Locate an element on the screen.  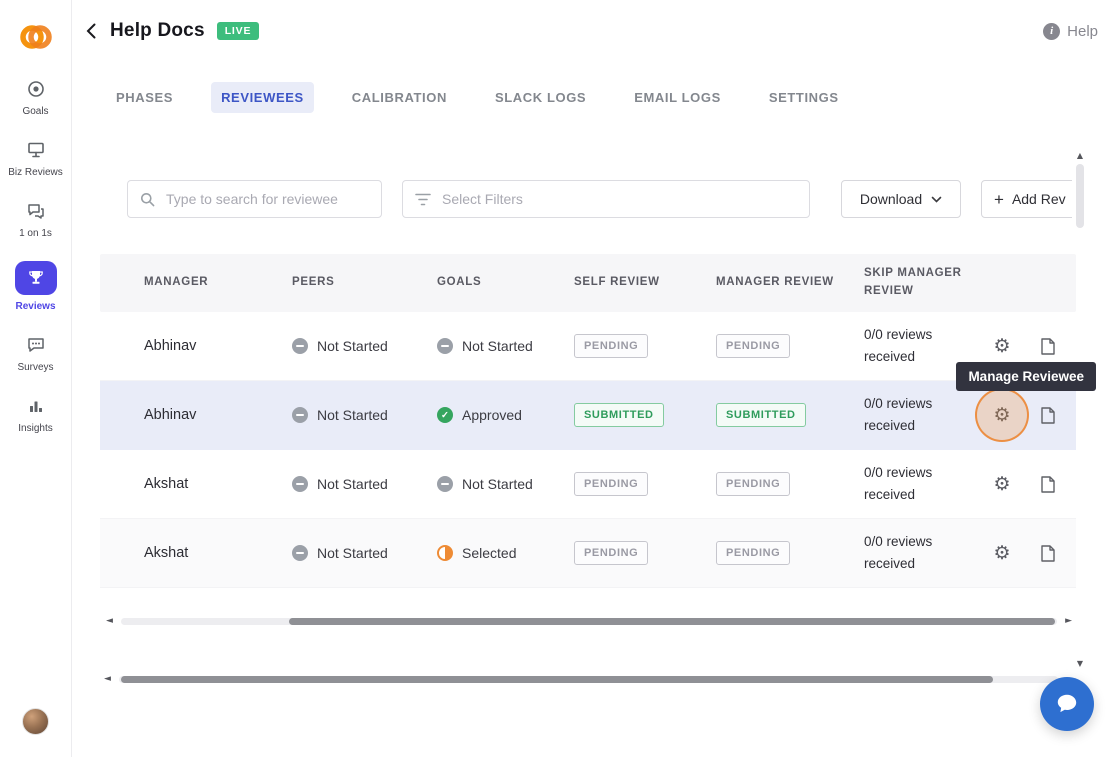
chat-launcher-button is located at coordinates (1067, 704).